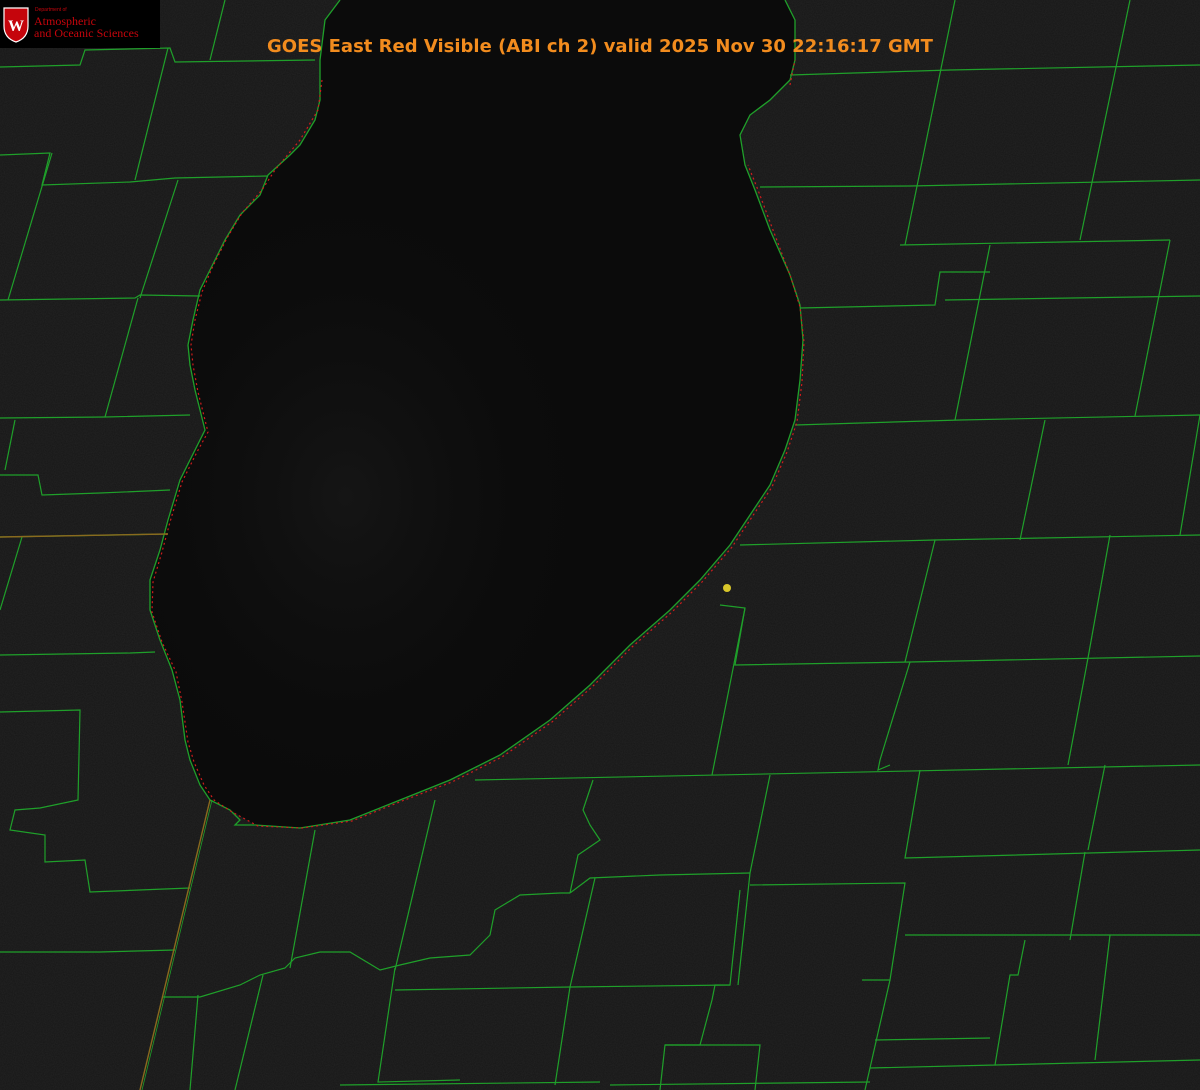 The image size is (1200, 1090). Describe the element at coordinates (16, 26) in the screenshot. I see `seal-letter: W` at that location.